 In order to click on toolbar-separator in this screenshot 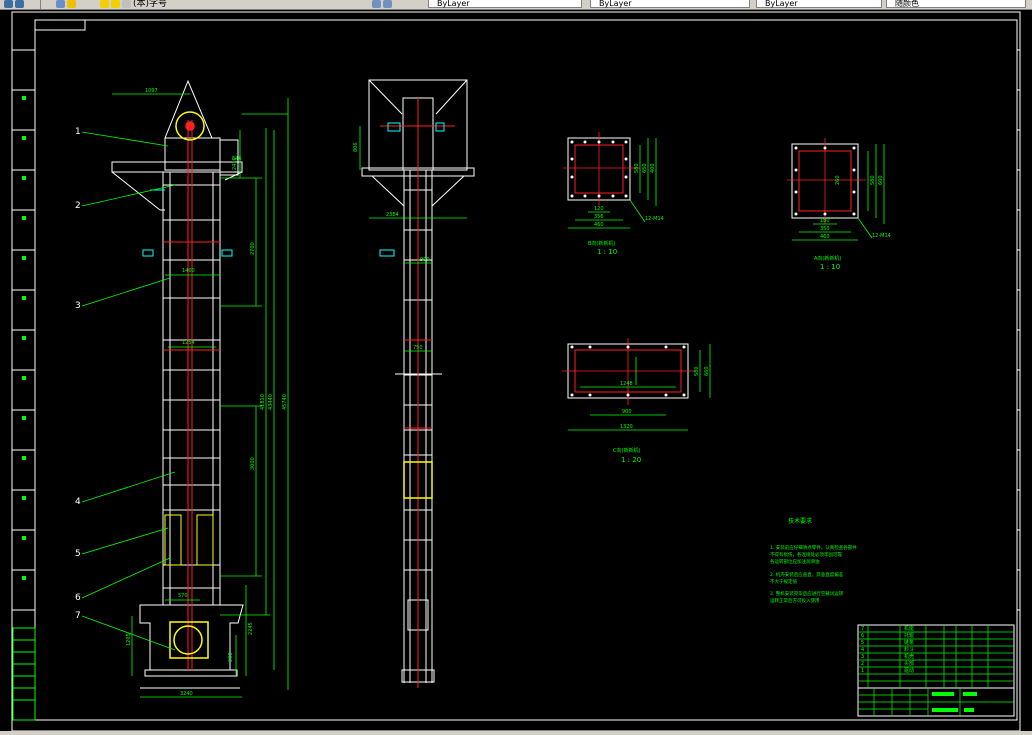, I will do `click(40, 4)`.